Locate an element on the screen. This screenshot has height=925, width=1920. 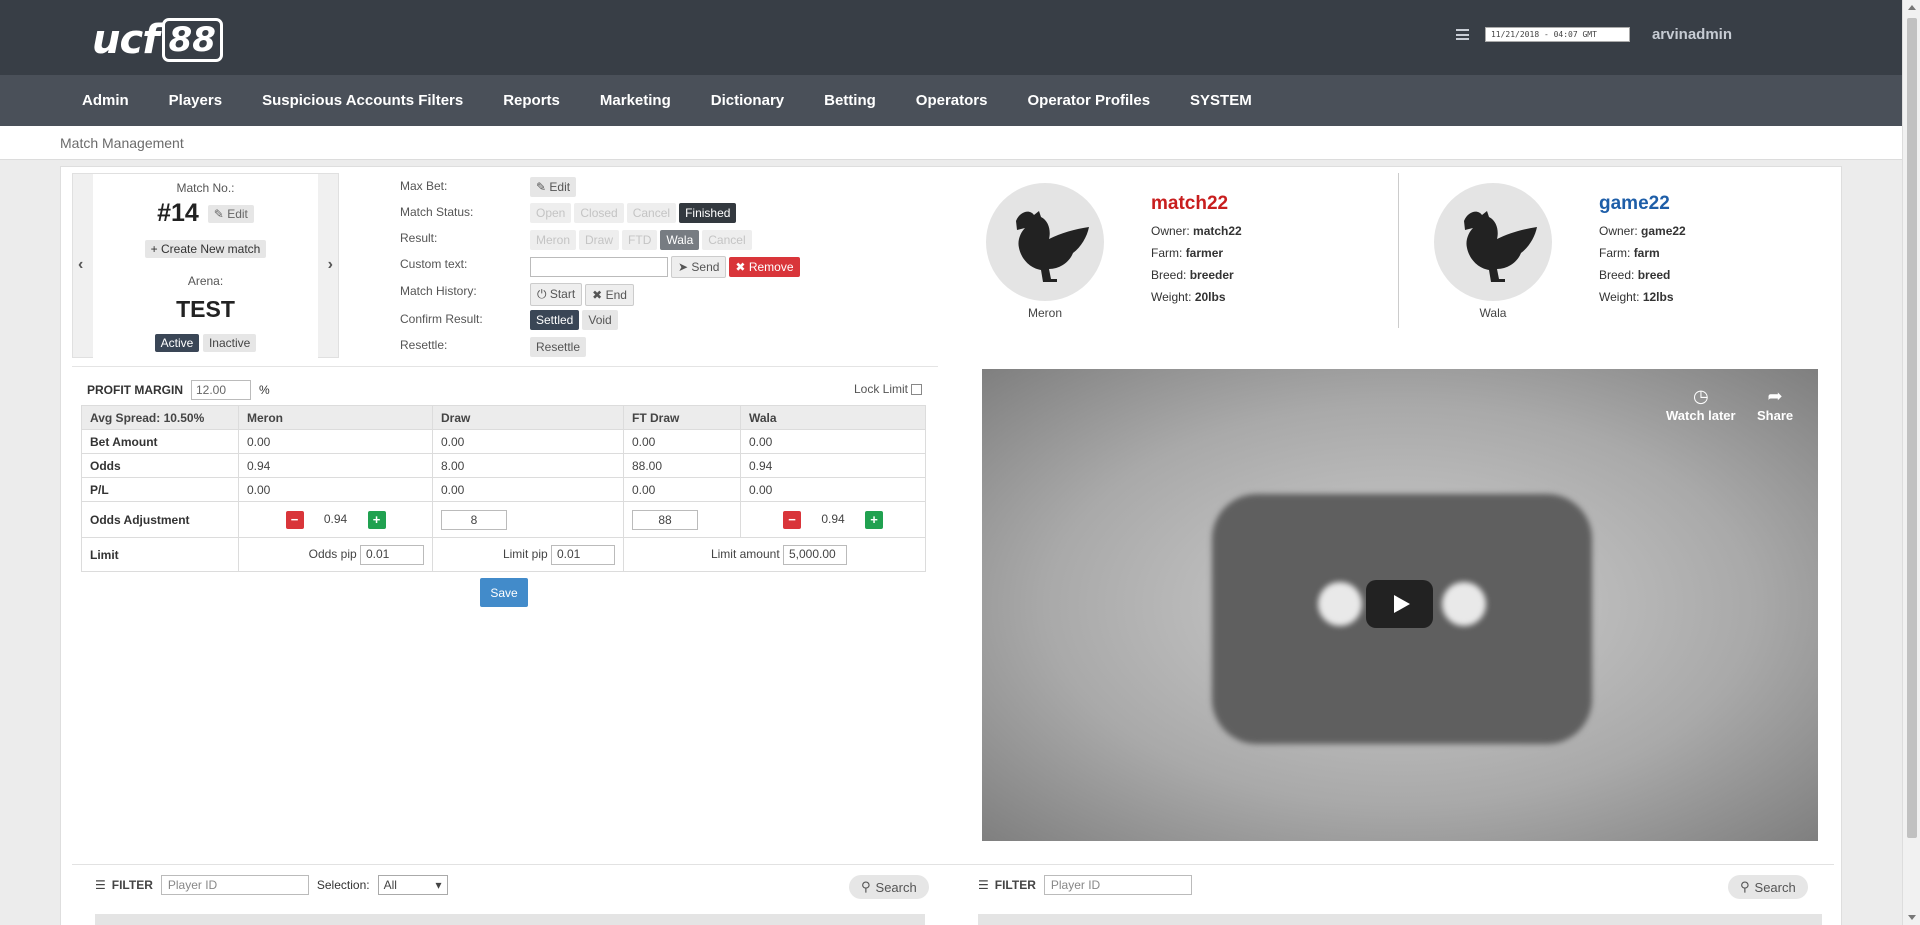
avg-spread-header: Avg Spread: 10.50% is located at coordinates (160, 417).